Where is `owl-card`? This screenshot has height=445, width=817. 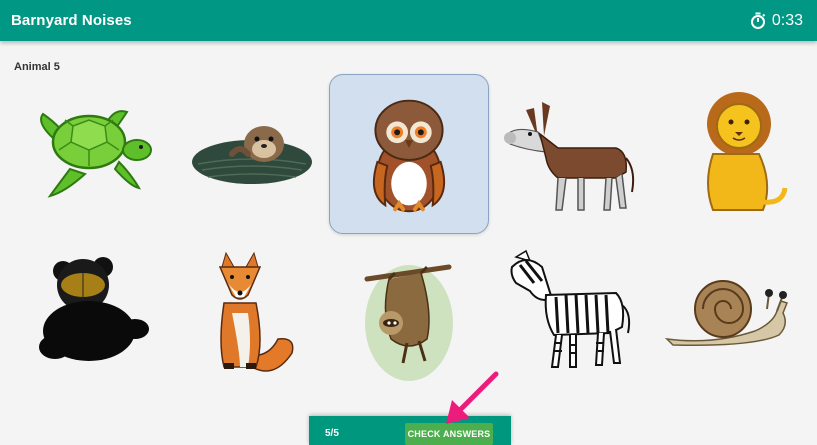 owl-card is located at coordinates (409, 154).